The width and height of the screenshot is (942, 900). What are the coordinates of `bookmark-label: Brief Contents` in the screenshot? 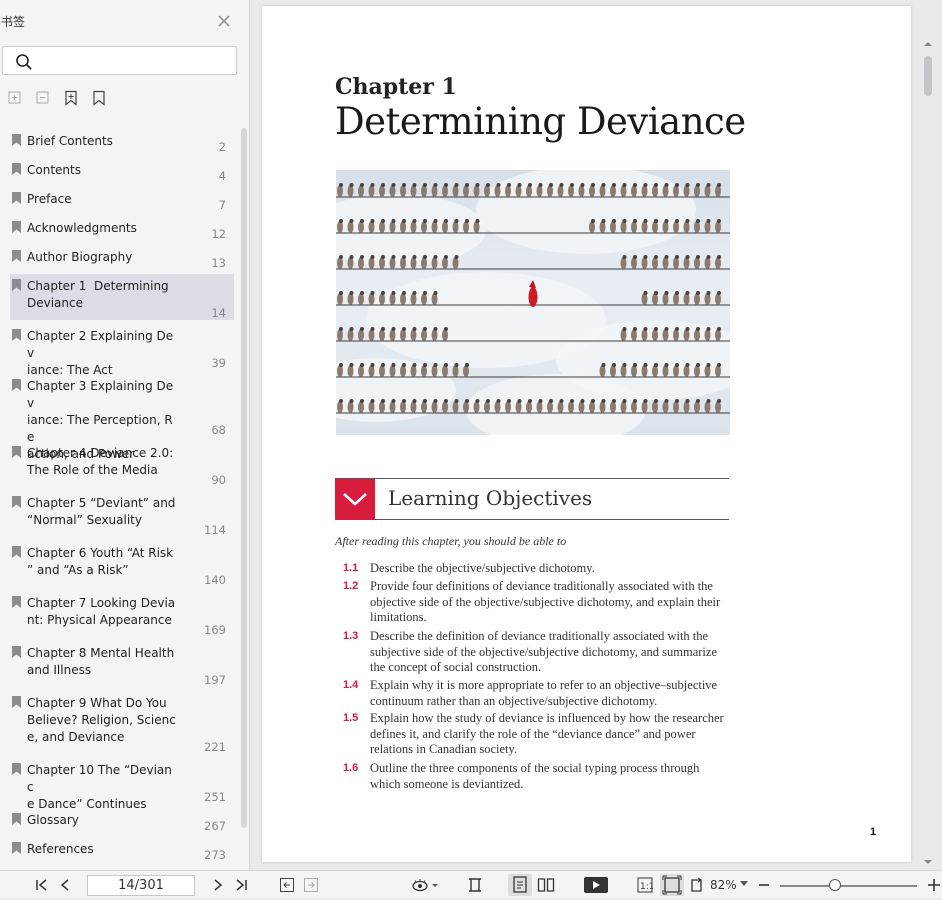 It's located at (70, 141).